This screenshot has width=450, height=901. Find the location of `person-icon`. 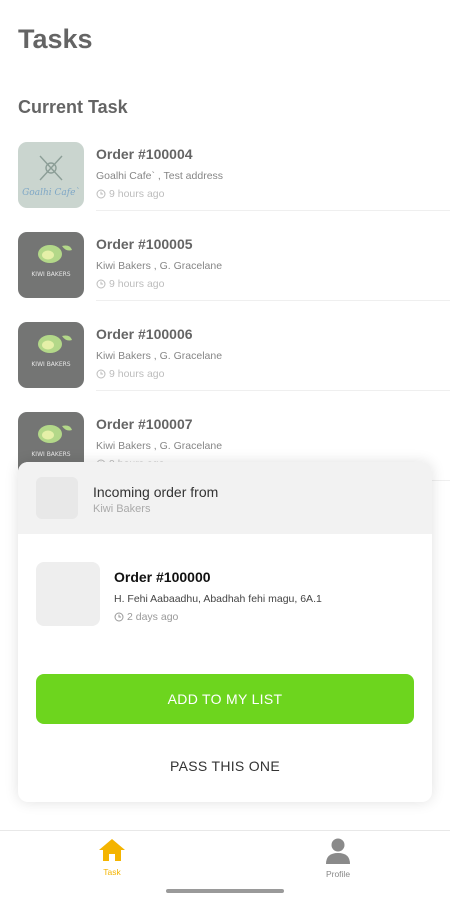

person-icon is located at coordinates (338, 851).